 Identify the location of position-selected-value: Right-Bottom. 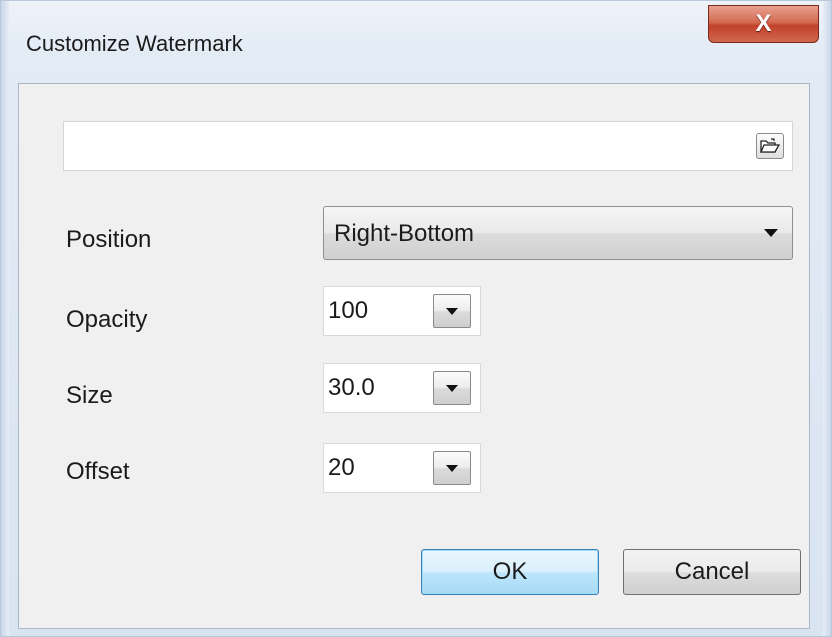
(404, 233).